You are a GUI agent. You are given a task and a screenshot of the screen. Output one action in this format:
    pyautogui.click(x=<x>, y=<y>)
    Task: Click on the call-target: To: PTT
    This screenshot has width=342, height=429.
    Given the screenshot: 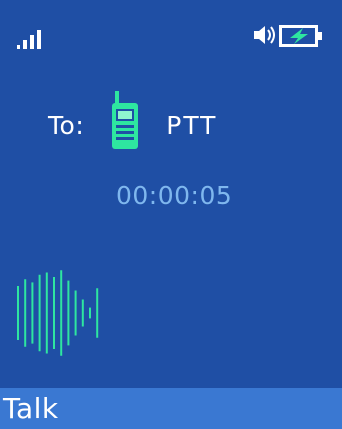 What is the action you would take?
    pyautogui.click(x=132, y=125)
    